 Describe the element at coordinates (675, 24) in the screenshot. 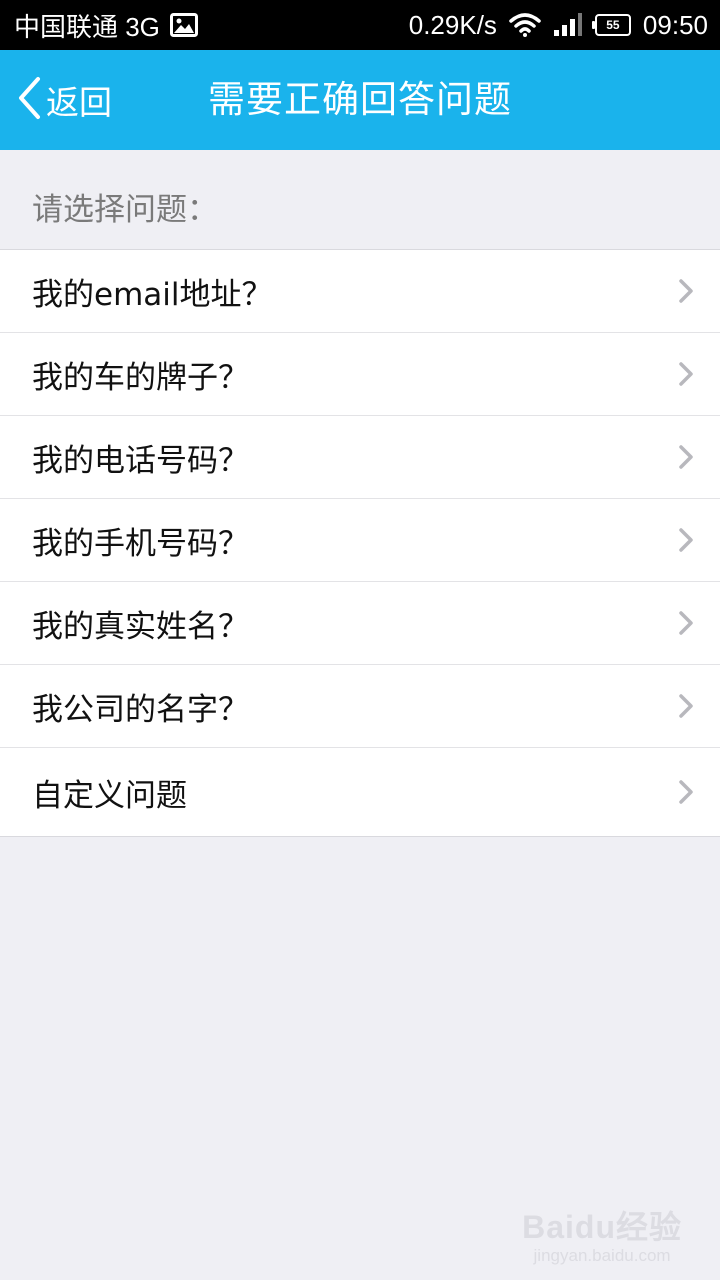

I see `clock: 09:50` at that location.